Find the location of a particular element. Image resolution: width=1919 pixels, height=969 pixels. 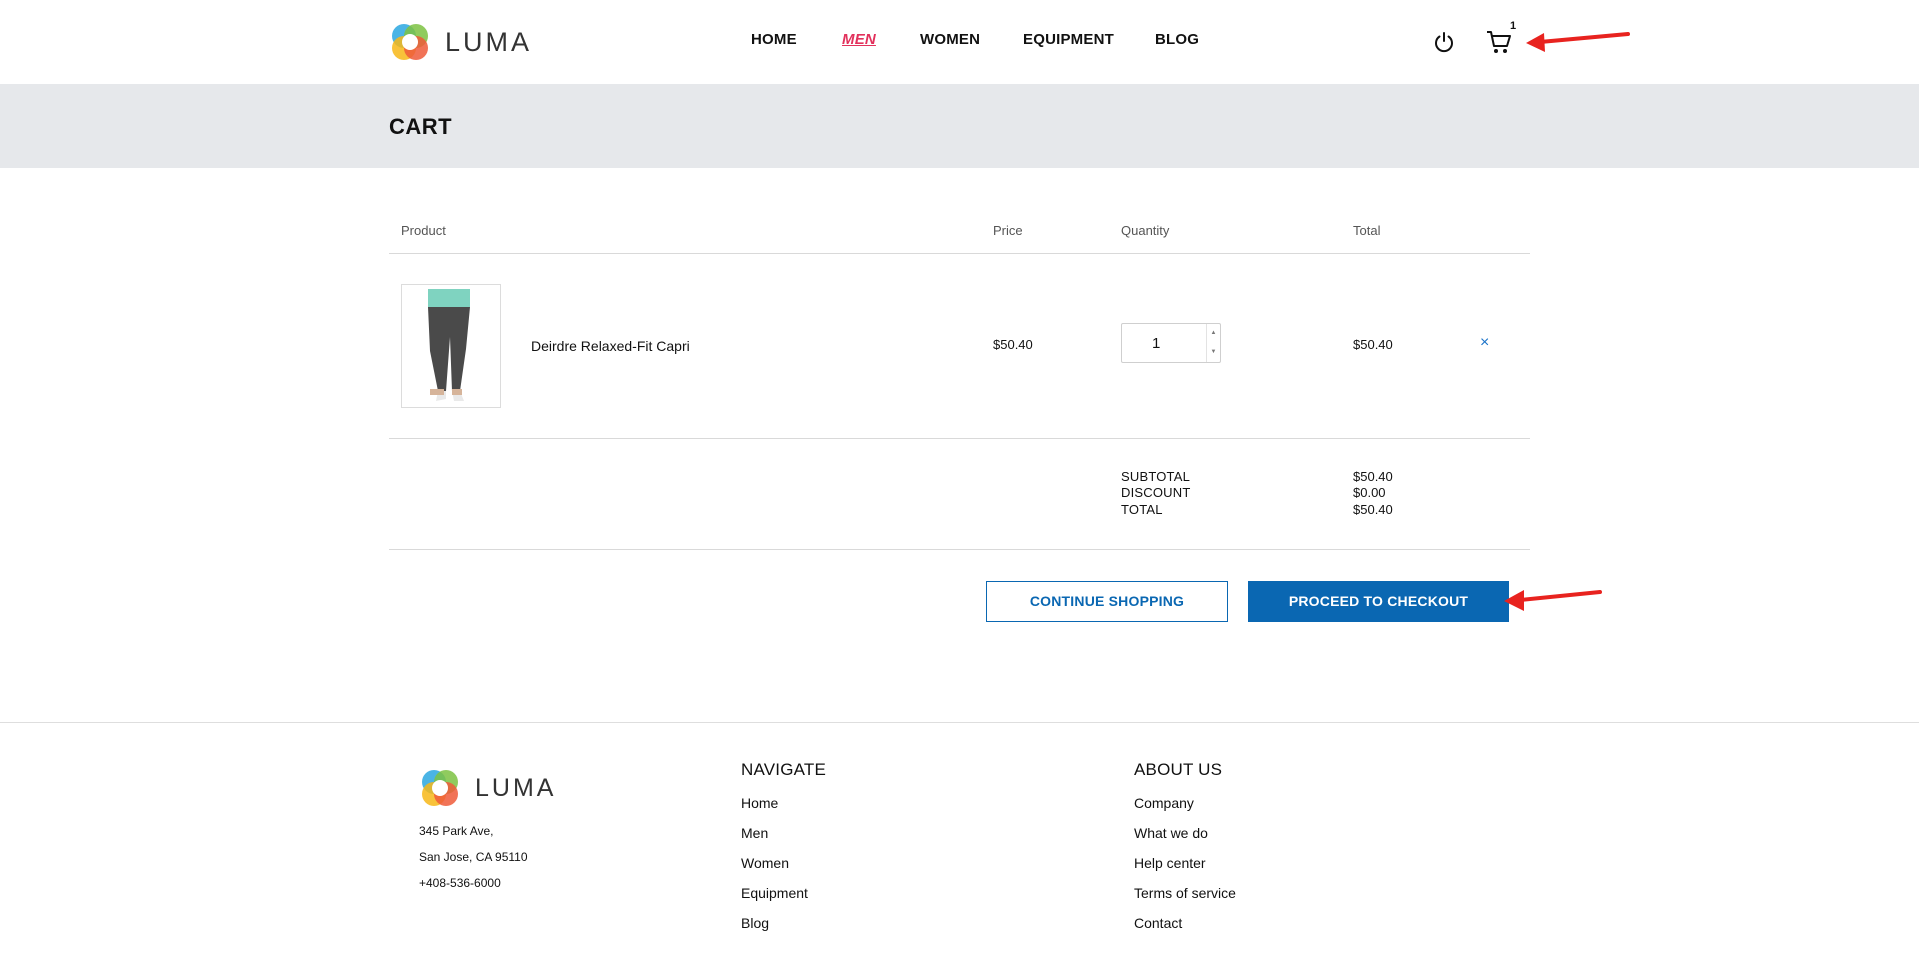

footer-link-company: Company is located at coordinates (1164, 803).